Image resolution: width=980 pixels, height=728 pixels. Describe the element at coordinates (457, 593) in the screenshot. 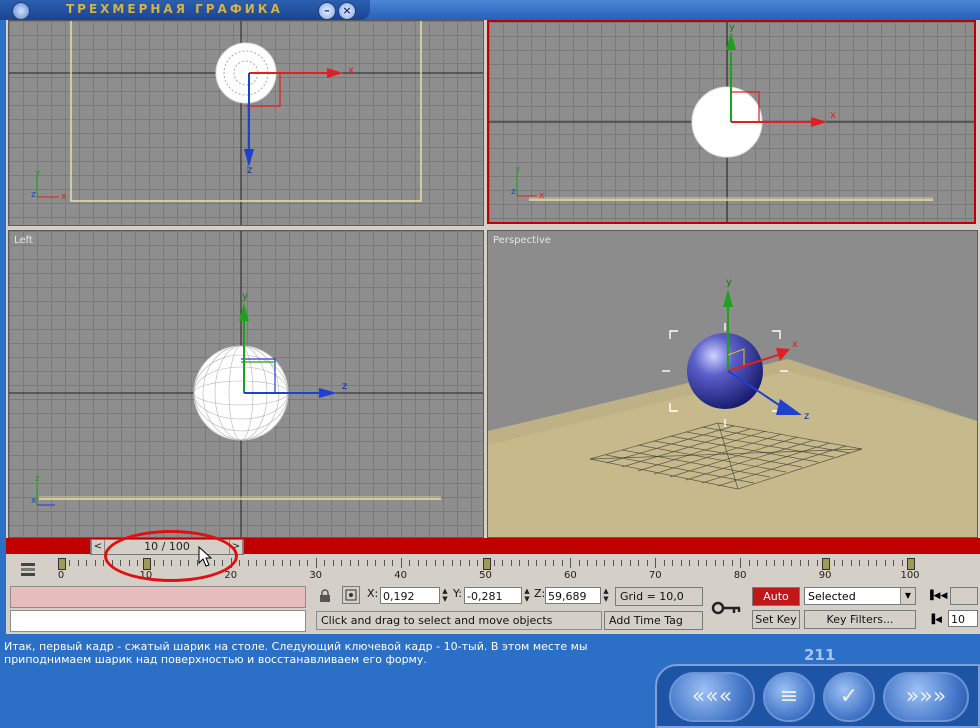

I see `y-label: Y:` at that location.